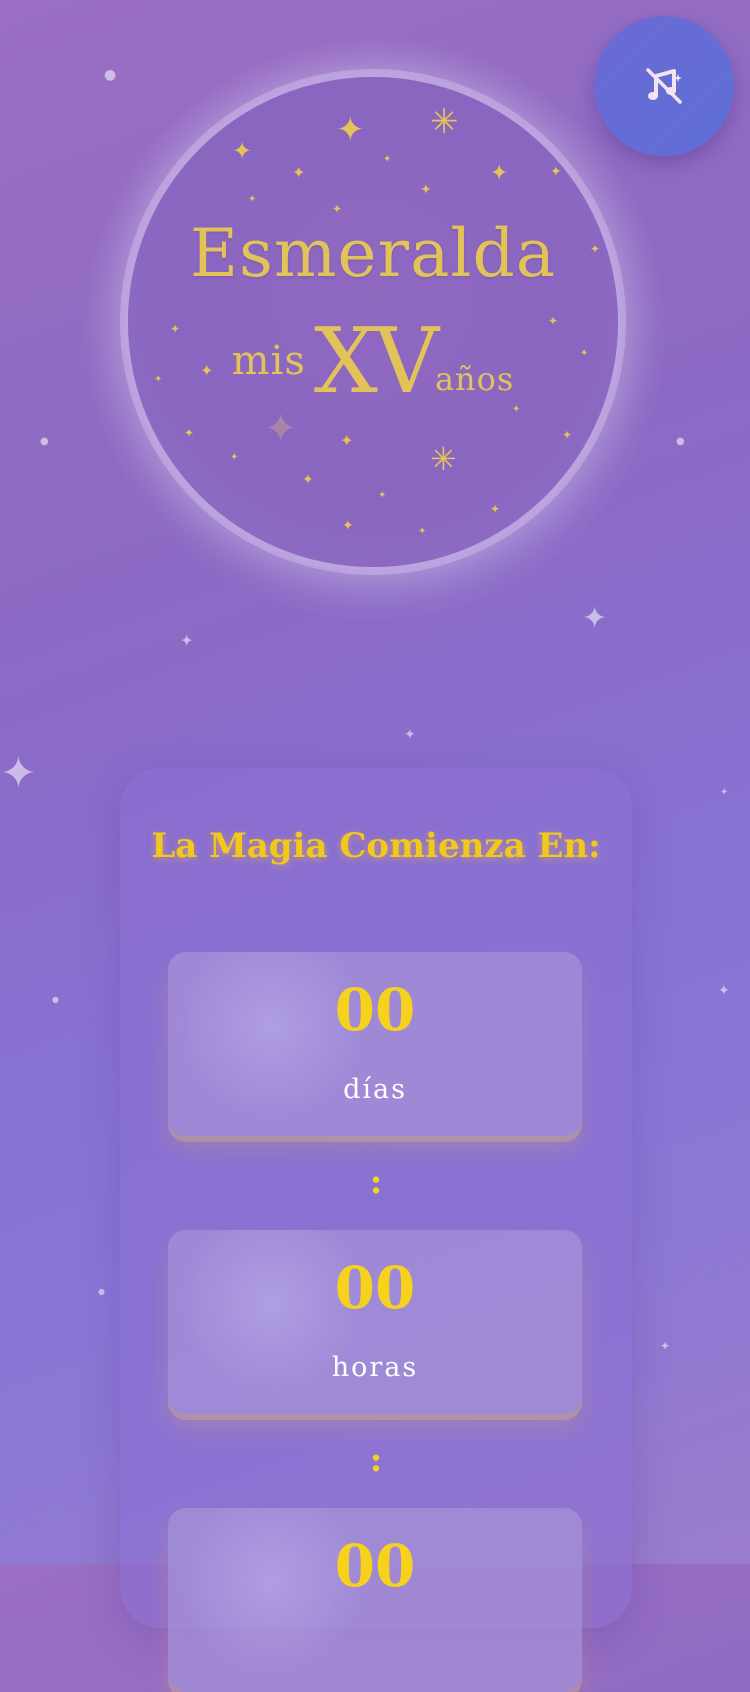  What do you see at coordinates (375, 1089) in the screenshot?
I see `days-label: días` at bounding box center [375, 1089].